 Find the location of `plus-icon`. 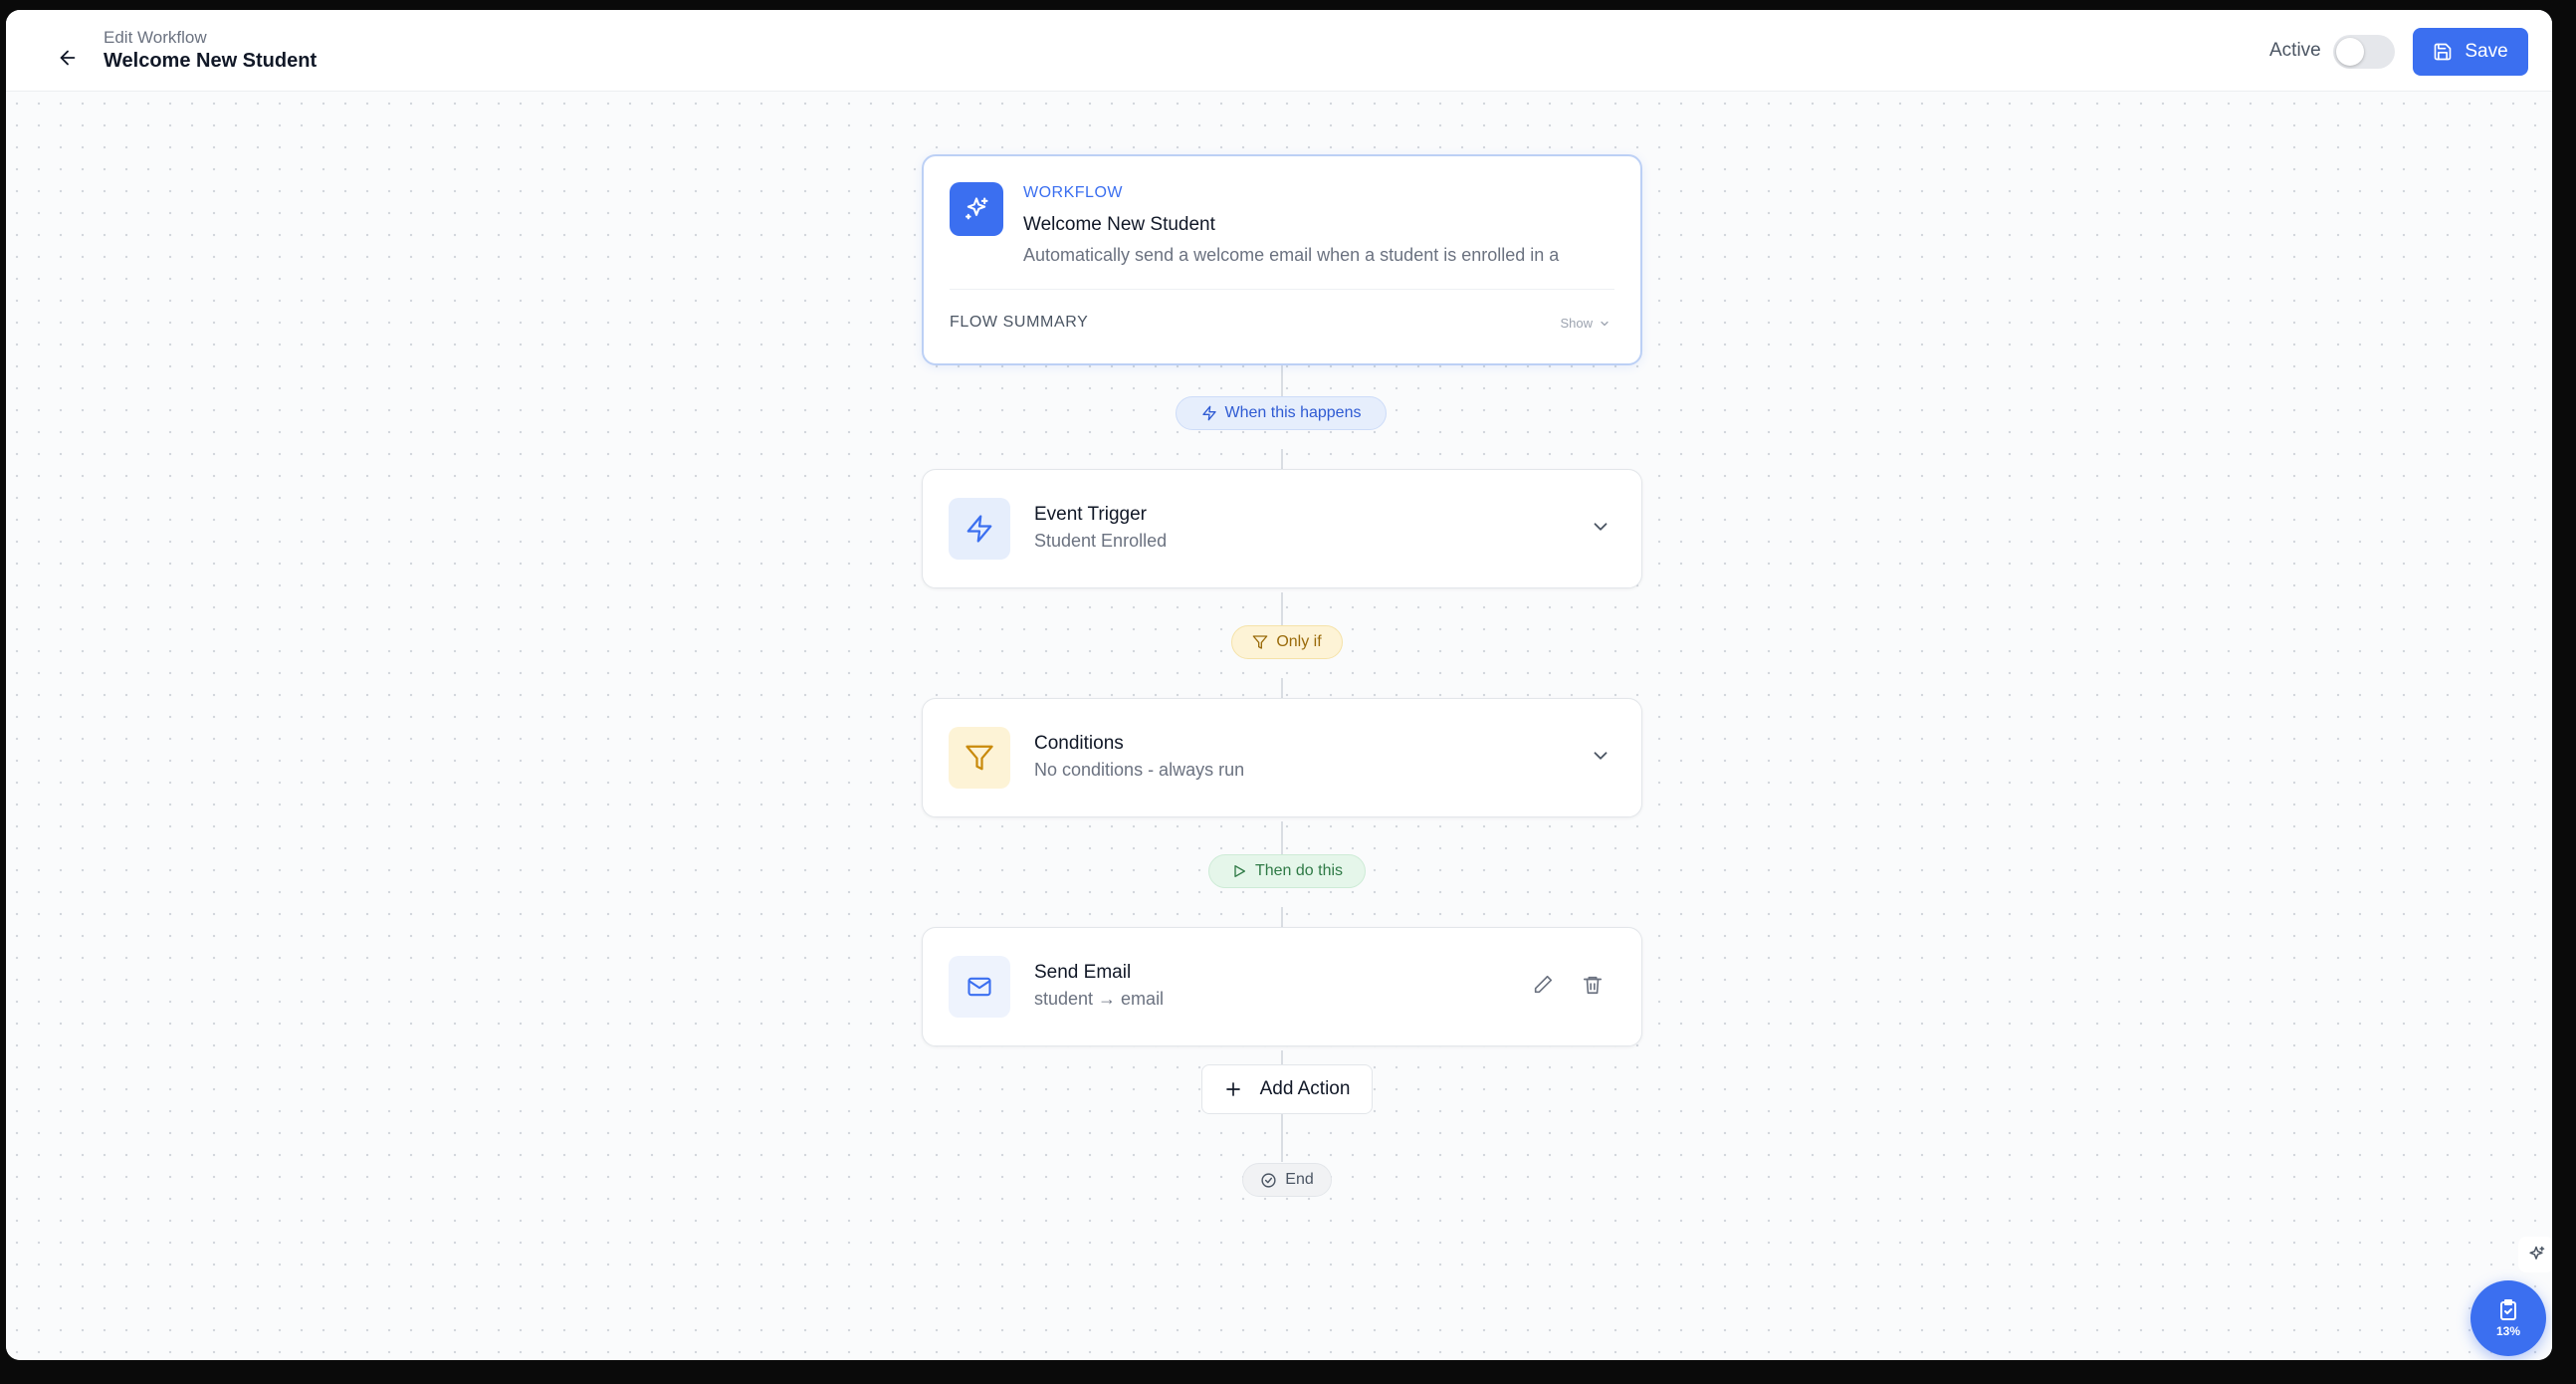

plus-icon is located at coordinates (1232, 1089).